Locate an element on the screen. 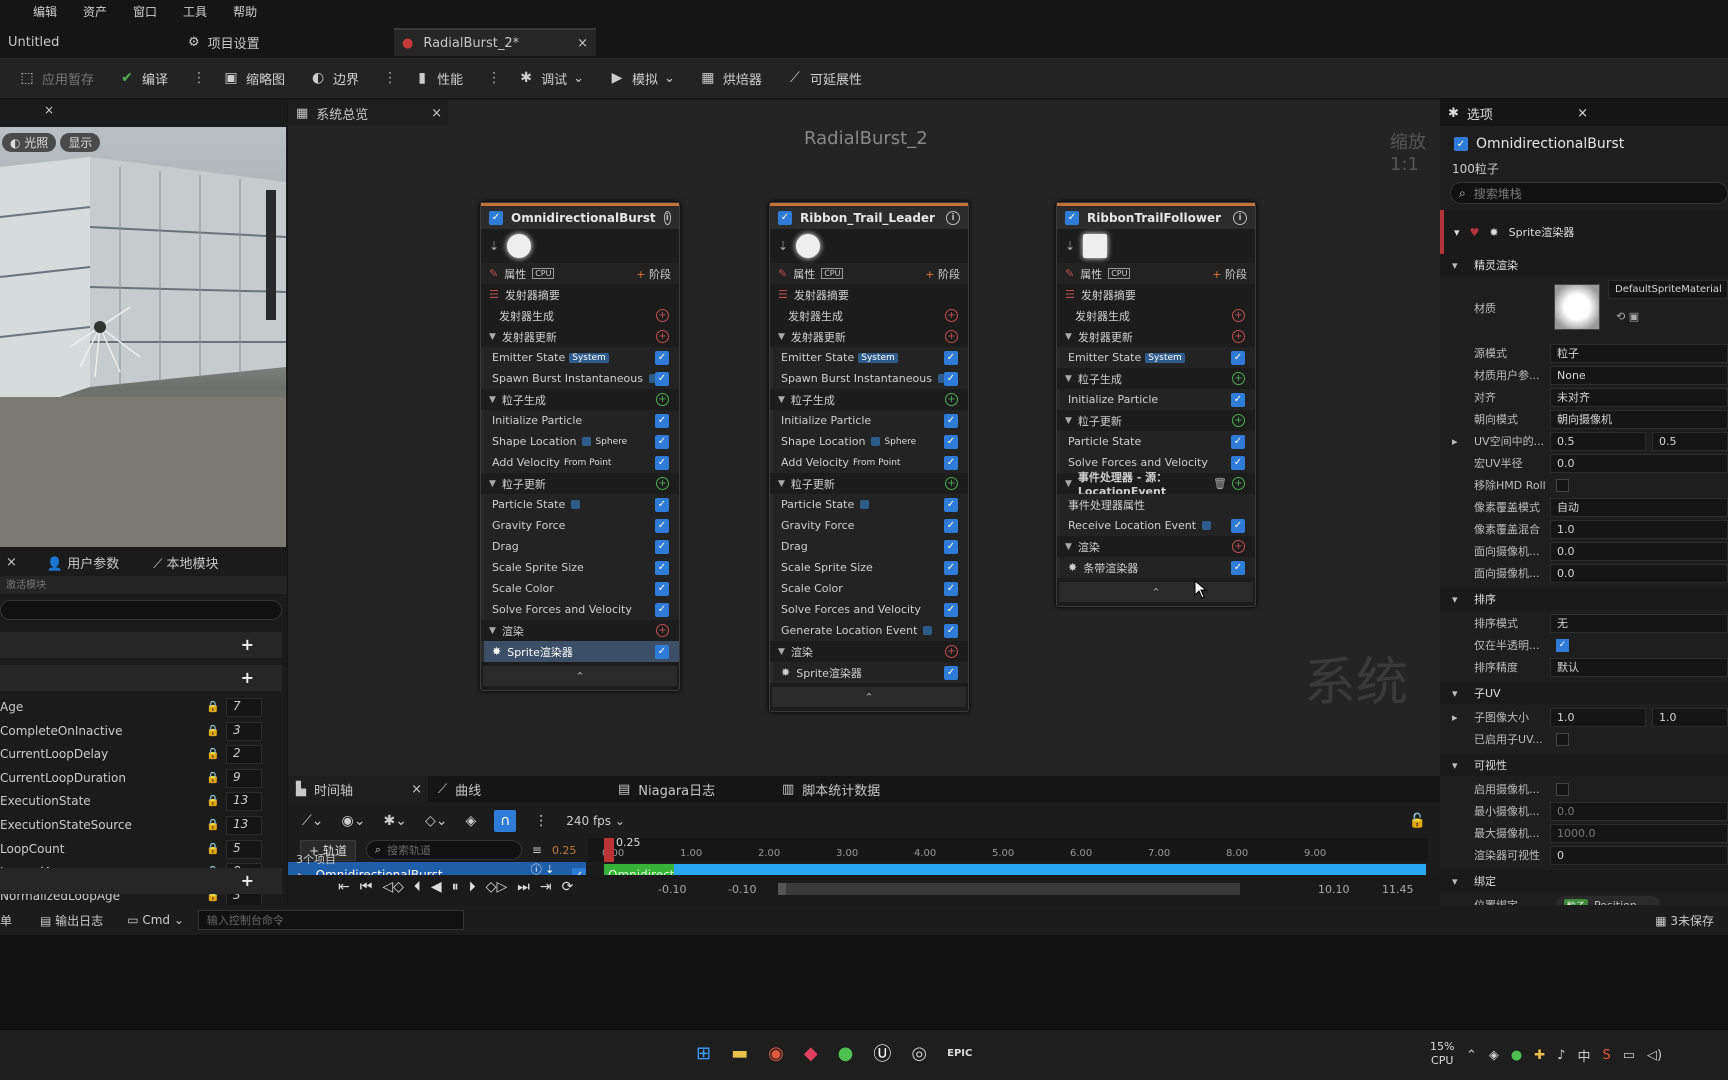 The height and width of the screenshot is (1080, 1728). stack-row: Particle State ✓ is located at coordinates (580, 504).